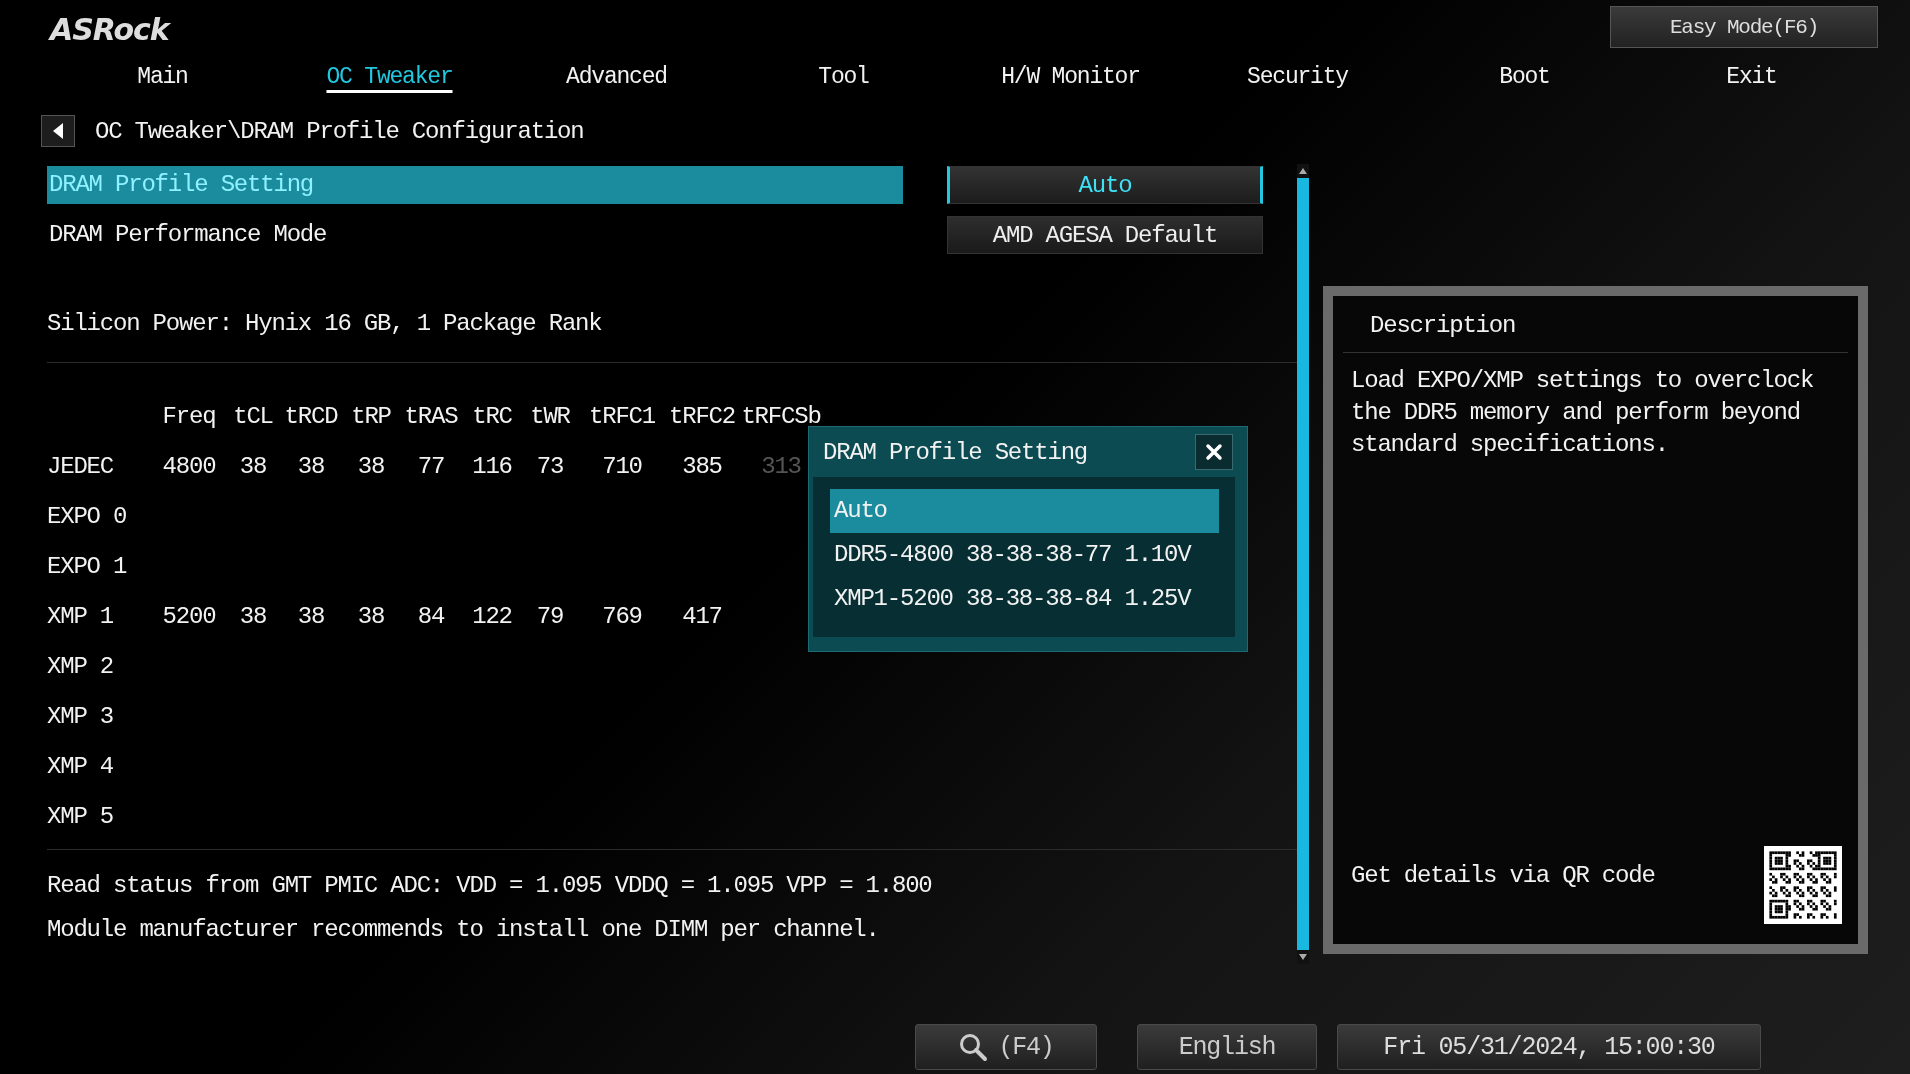 The image size is (1910, 1074). What do you see at coordinates (550, 466) in the screenshot?
I see `table-cell-text: 73` at bounding box center [550, 466].